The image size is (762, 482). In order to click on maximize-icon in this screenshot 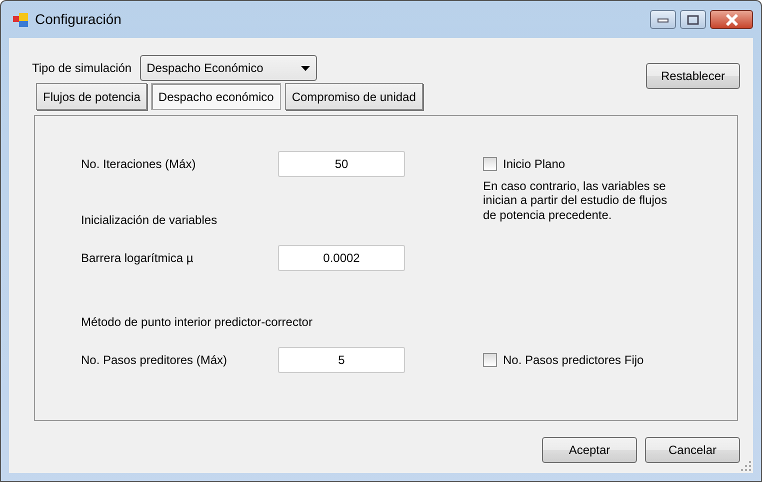, I will do `click(693, 19)`.